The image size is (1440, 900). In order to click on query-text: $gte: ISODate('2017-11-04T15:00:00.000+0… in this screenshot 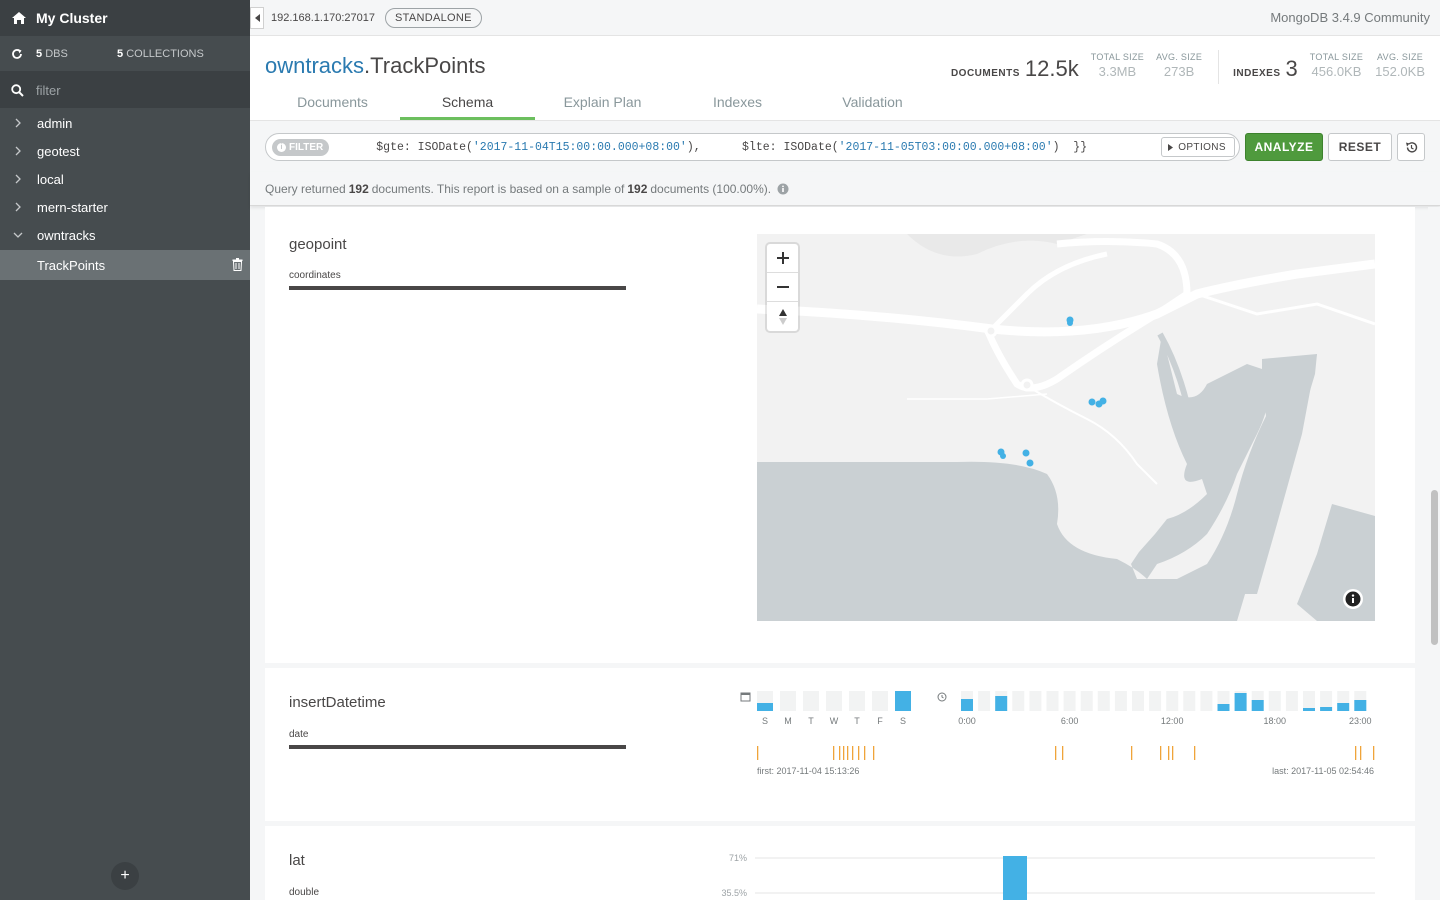, I will do `click(731, 147)`.